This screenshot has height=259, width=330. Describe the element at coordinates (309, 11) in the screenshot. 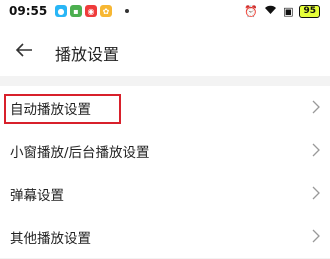

I see `battery-icon: 95` at that location.